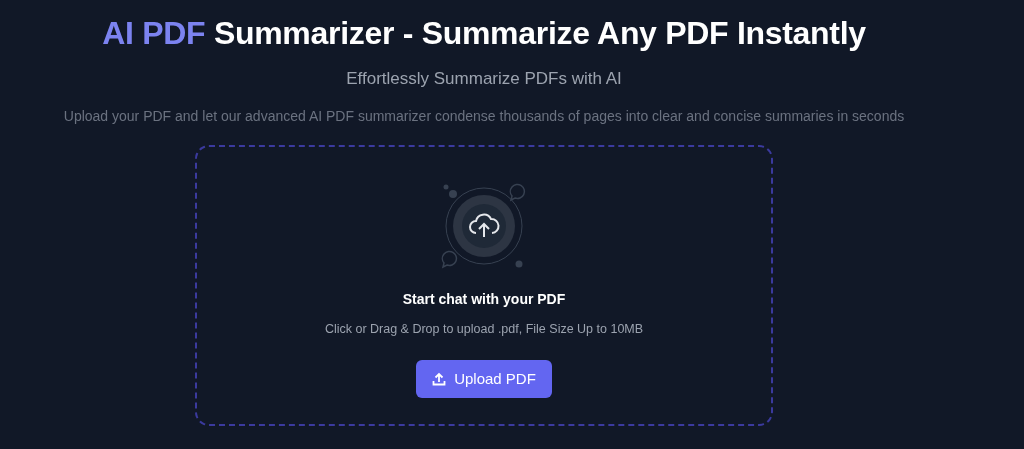  I want to click on upload-button: Upload PDF, so click(484, 379).